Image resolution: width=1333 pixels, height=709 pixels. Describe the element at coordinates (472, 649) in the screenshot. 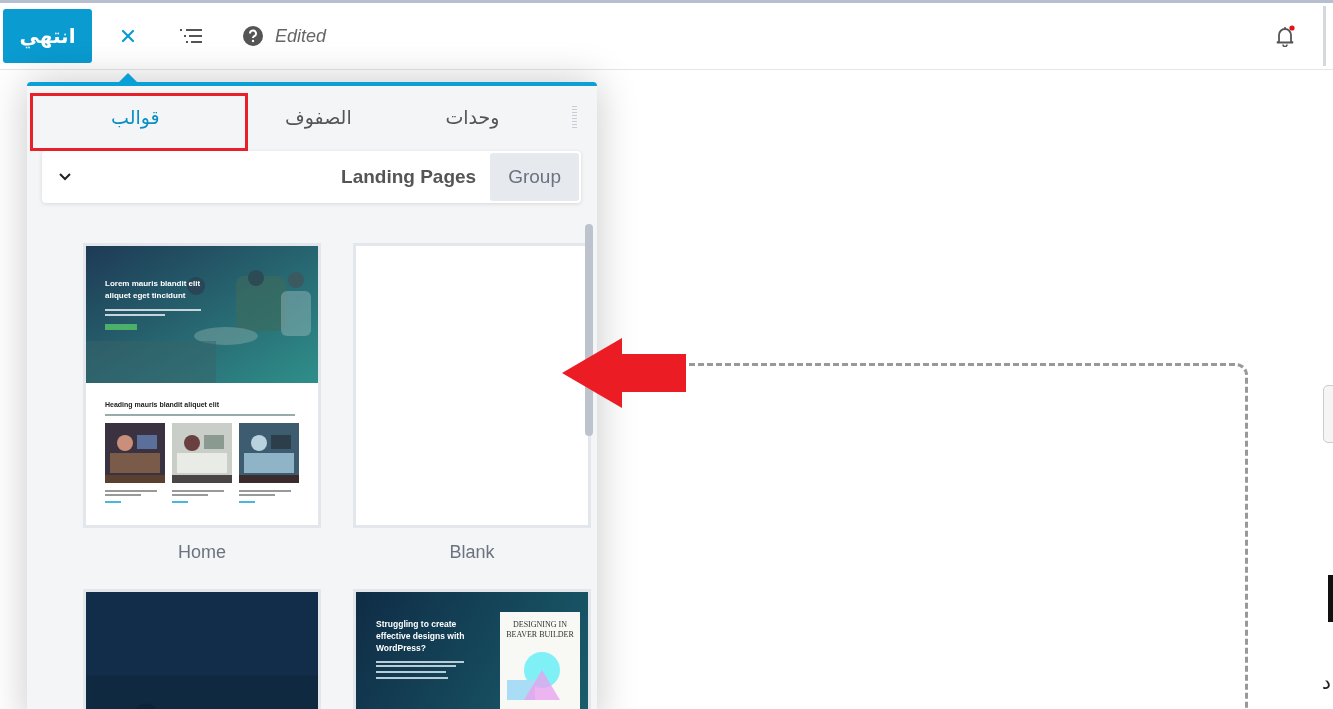

I see `template-thumbnail: Struggling to create effective designs with WordPress? DESIGNING IN BEAVER BUILDER` at that location.